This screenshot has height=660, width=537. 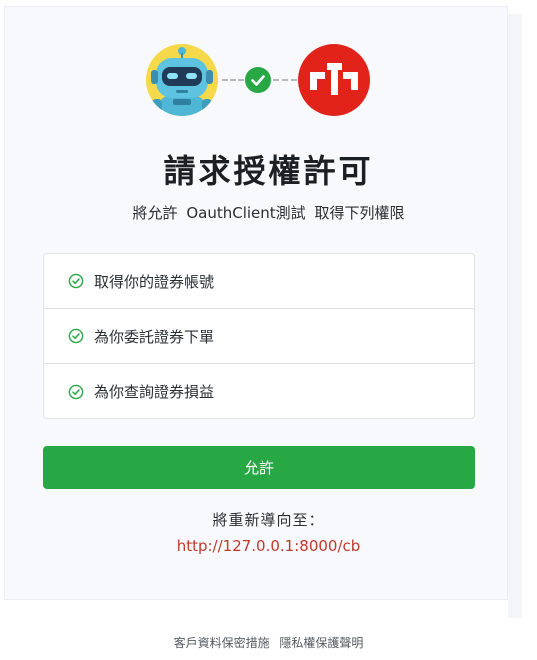 I want to click on subtitle-suffix: 取得下列權限, so click(x=359, y=213).